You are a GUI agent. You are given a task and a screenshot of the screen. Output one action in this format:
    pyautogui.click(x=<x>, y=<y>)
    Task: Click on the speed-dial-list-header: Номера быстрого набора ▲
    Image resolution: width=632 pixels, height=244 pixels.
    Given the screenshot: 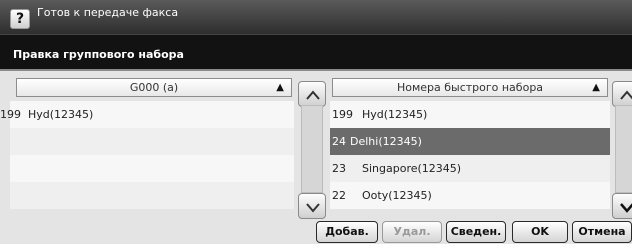 What is the action you would take?
    pyautogui.click(x=470, y=87)
    